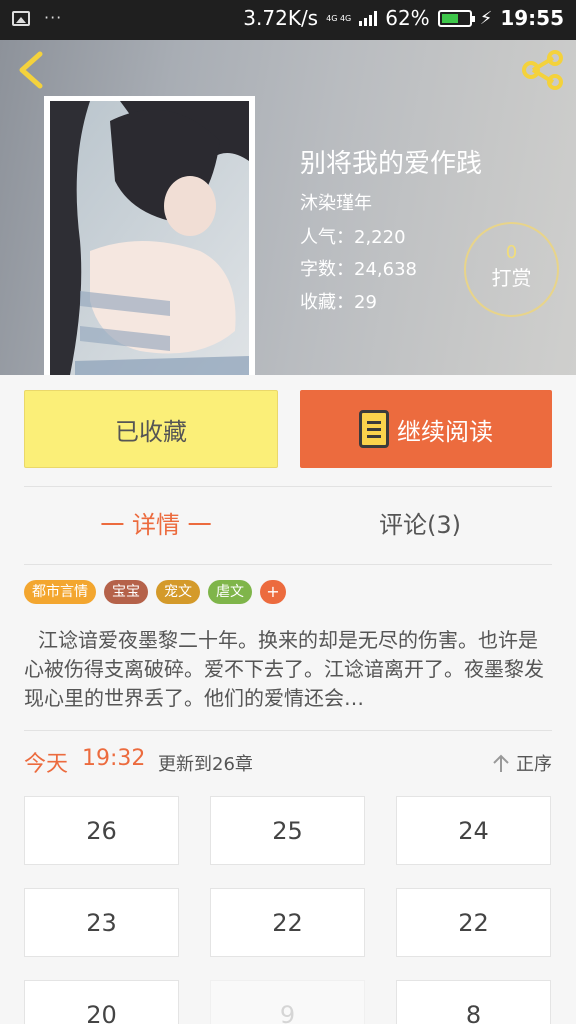  Describe the element at coordinates (281, 18) in the screenshot. I see `network-speed: 3.72K/s` at that location.